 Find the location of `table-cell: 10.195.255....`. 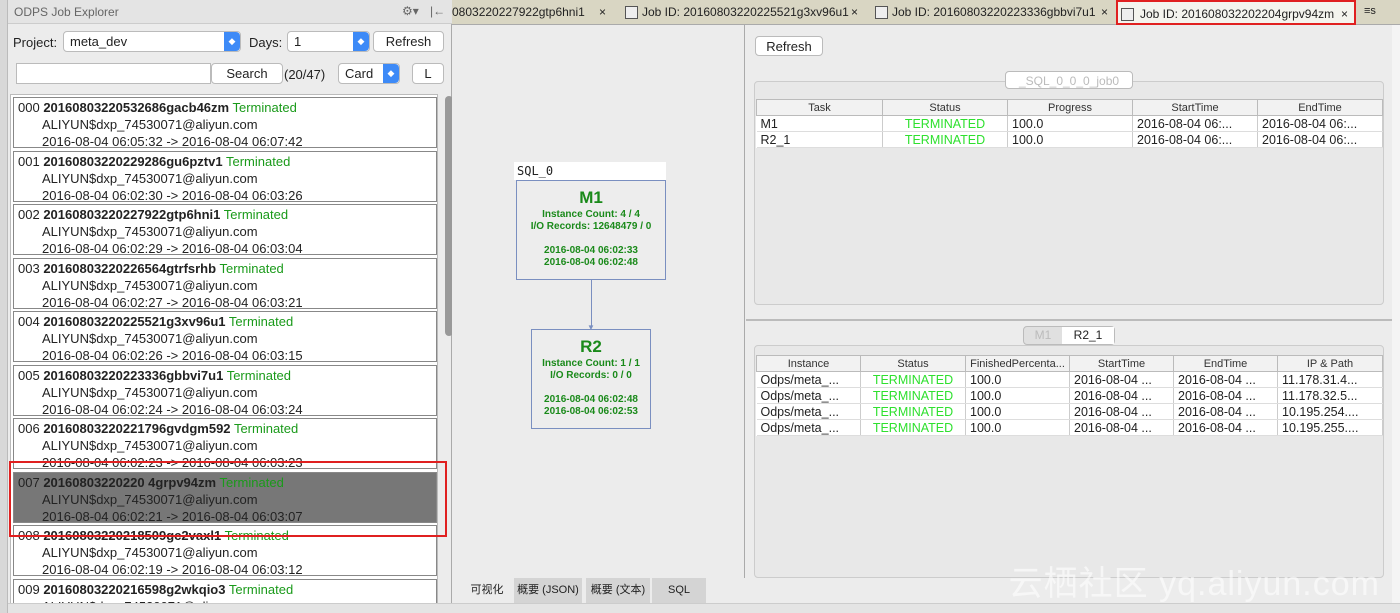

table-cell: 10.195.255.... is located at coordinates (1330, 427).